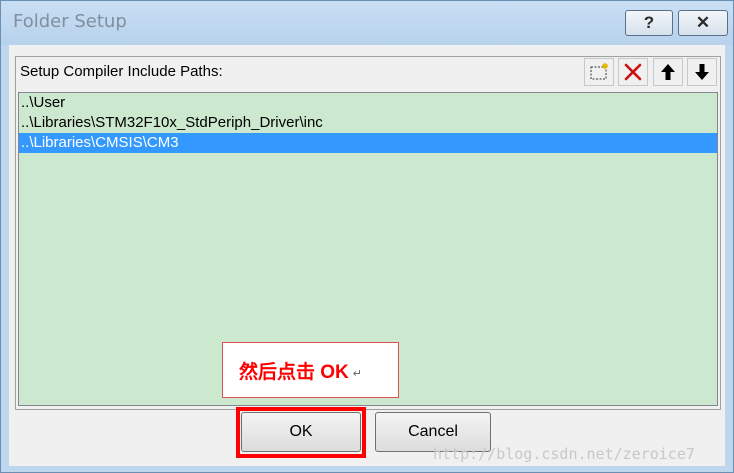 The height and width of the screenshot is (473, 734). I want to click on close-icon: ✕, so click(703, 22).